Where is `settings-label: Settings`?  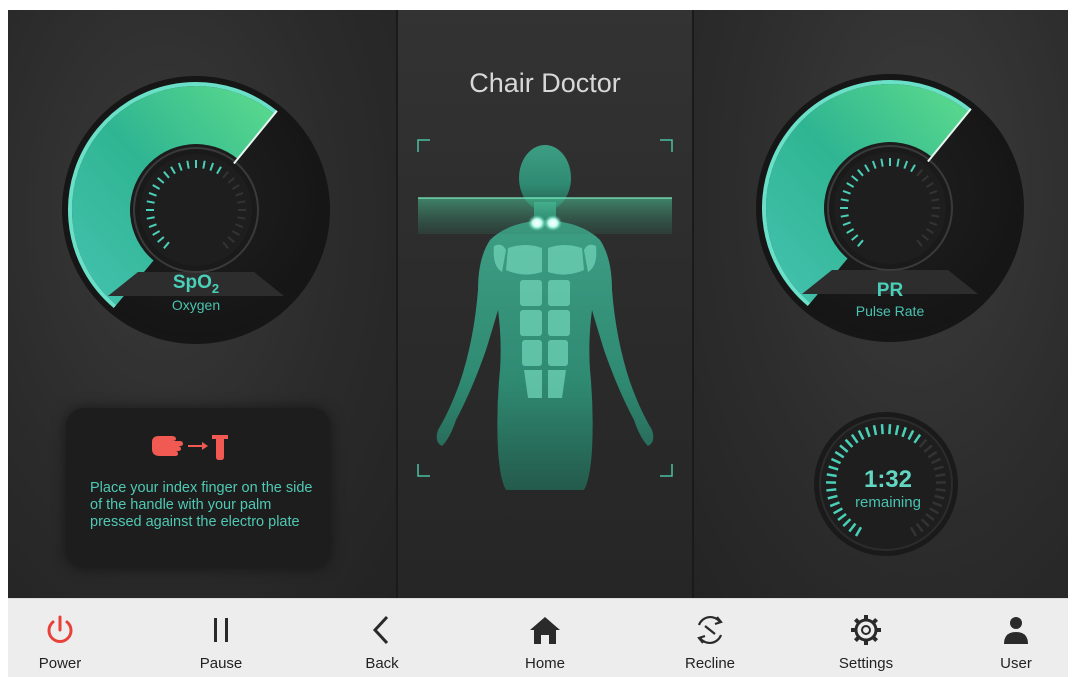 settings-label: Settings is located at coordinates (866, 663).